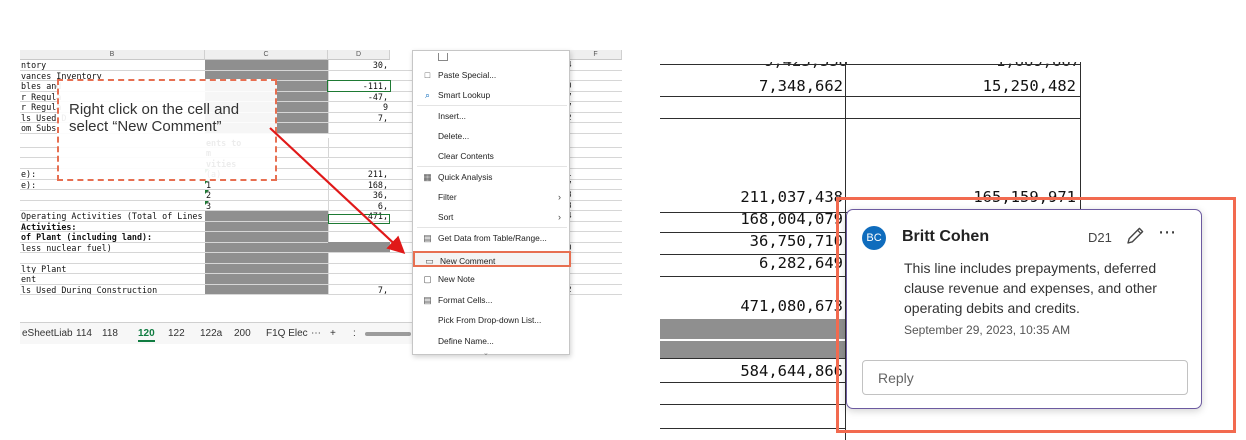  What do you see at coordinates (774, 86) in the screenshot?
I see `cell-value: 7,348,662` at bounding box center [774, 86].